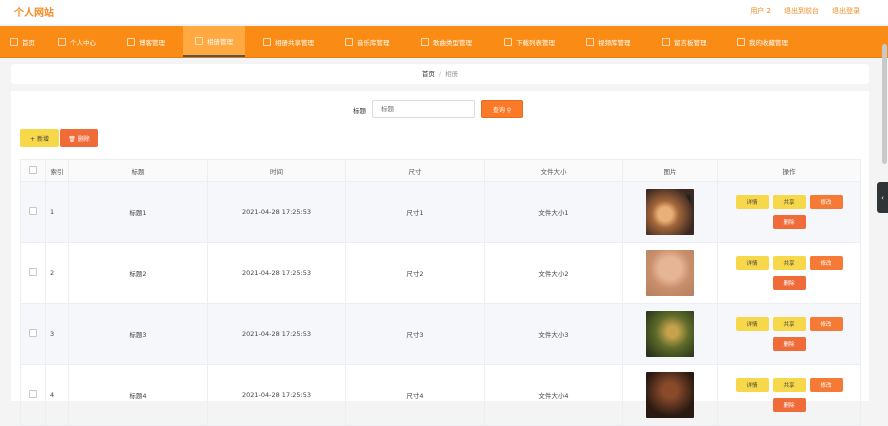 Image resolution: width=888 pixels, height=426 pixels. I want to click on row-title: 标题1, so click(138, 212).